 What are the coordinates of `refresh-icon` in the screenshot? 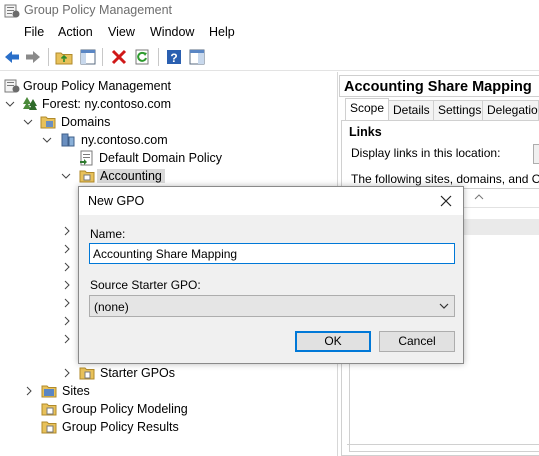 It's located at (143, 57).